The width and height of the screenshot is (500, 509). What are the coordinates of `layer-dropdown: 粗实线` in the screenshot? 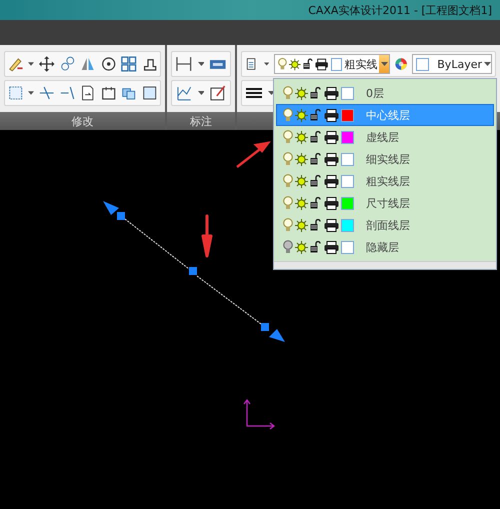 It's located at (332, 64).